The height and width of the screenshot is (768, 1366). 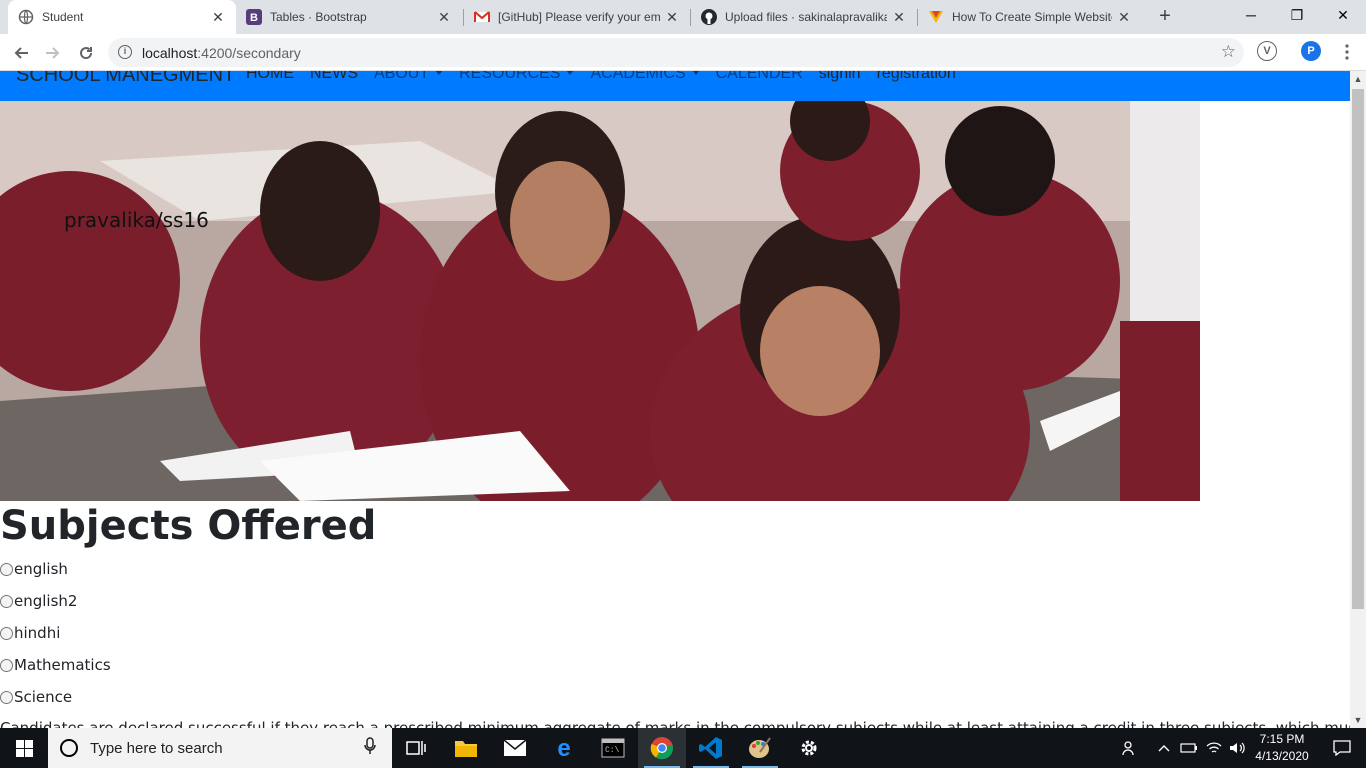 What do you see at coordinates (1347, 52) in the screenshot?
I see `menu-dots-icon` at bounding box center [1347, 52].